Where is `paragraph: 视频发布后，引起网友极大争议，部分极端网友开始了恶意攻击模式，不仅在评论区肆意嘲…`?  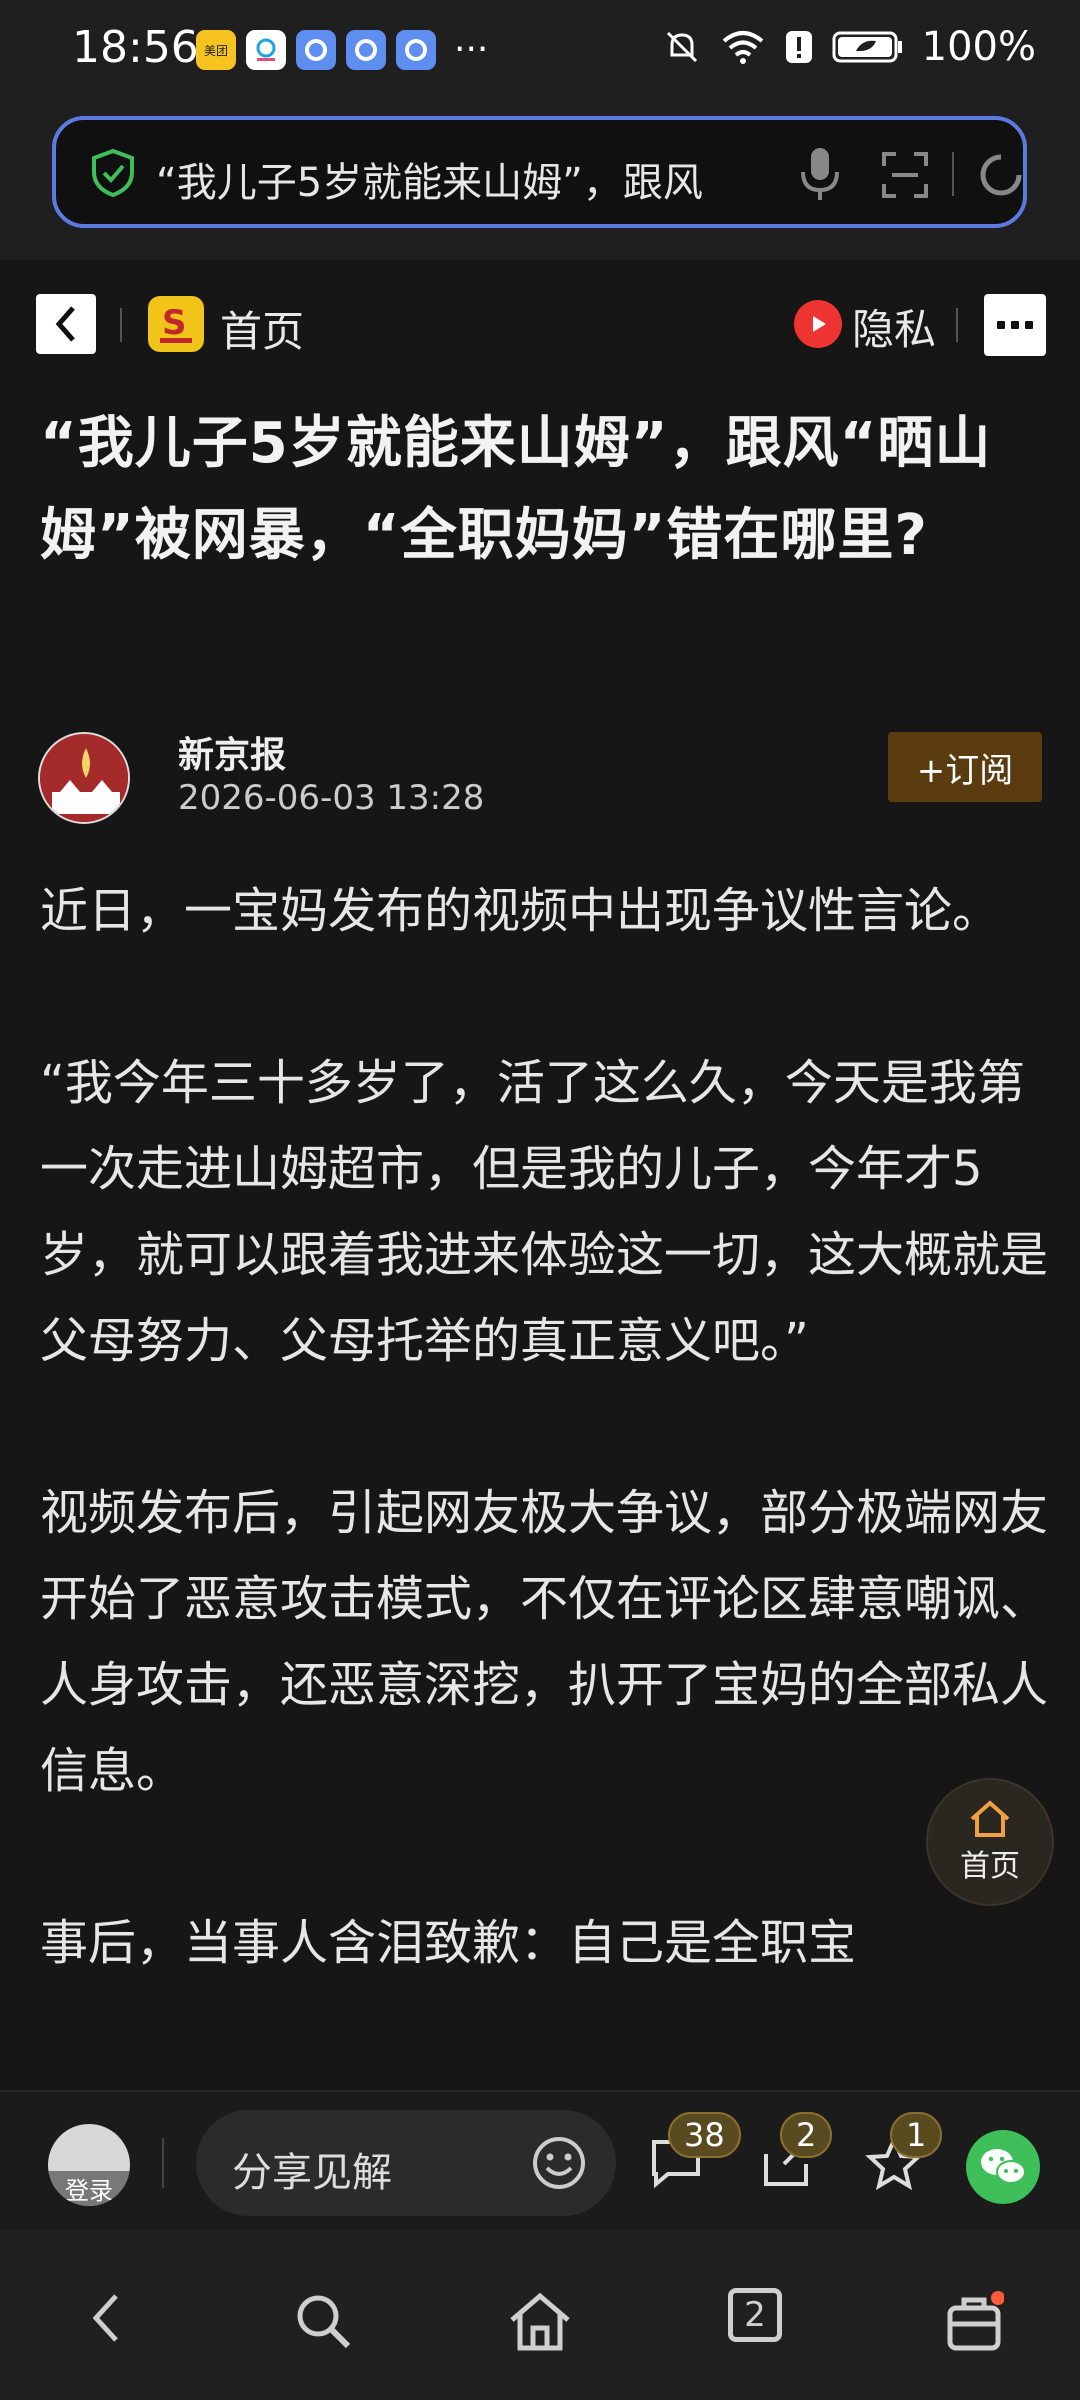
paragraph: 视频发布后，引起网友极大争议，部分极端网友开始了恶意攻击模式，不仅在评论区肆意嘲… is located at coordinates (544, 1642).